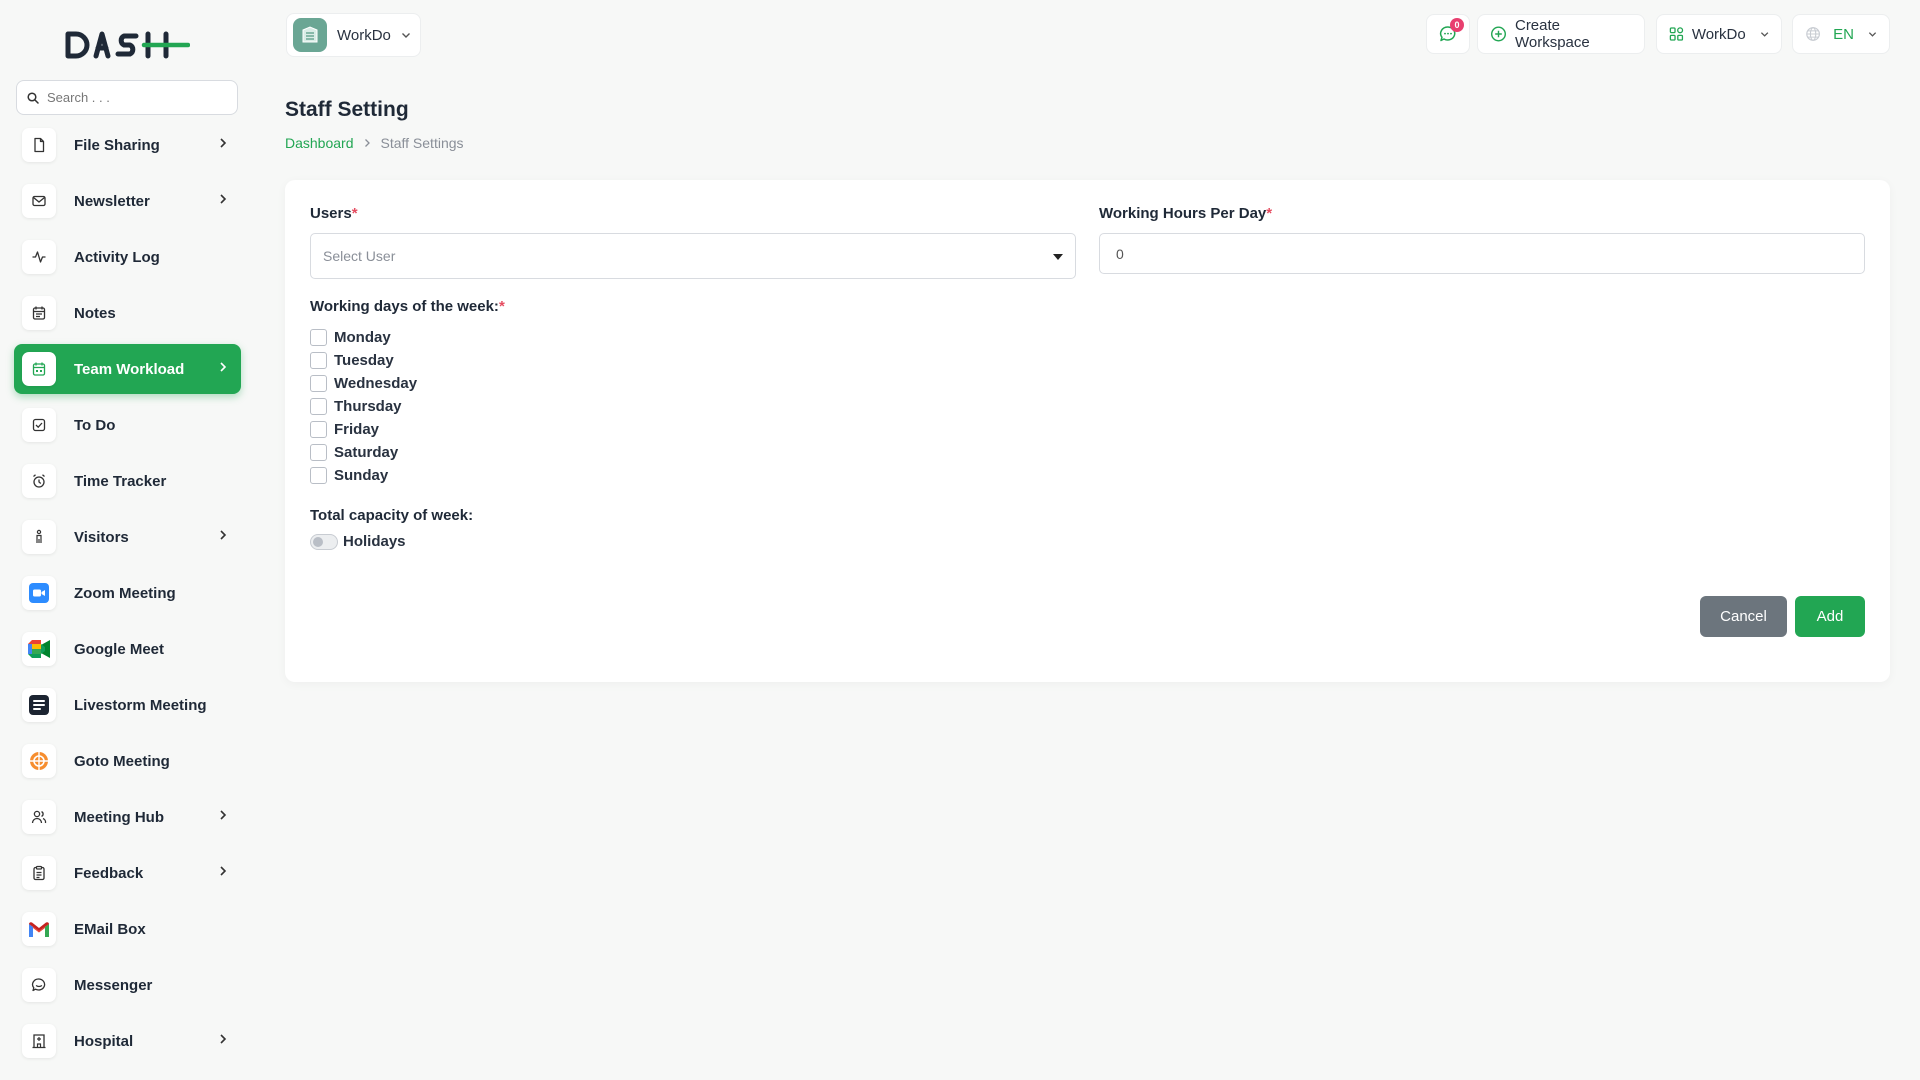 The width and height of the screenshot is (1920, 1080). I want to click on checkbox-sunday, so click(318, 475).